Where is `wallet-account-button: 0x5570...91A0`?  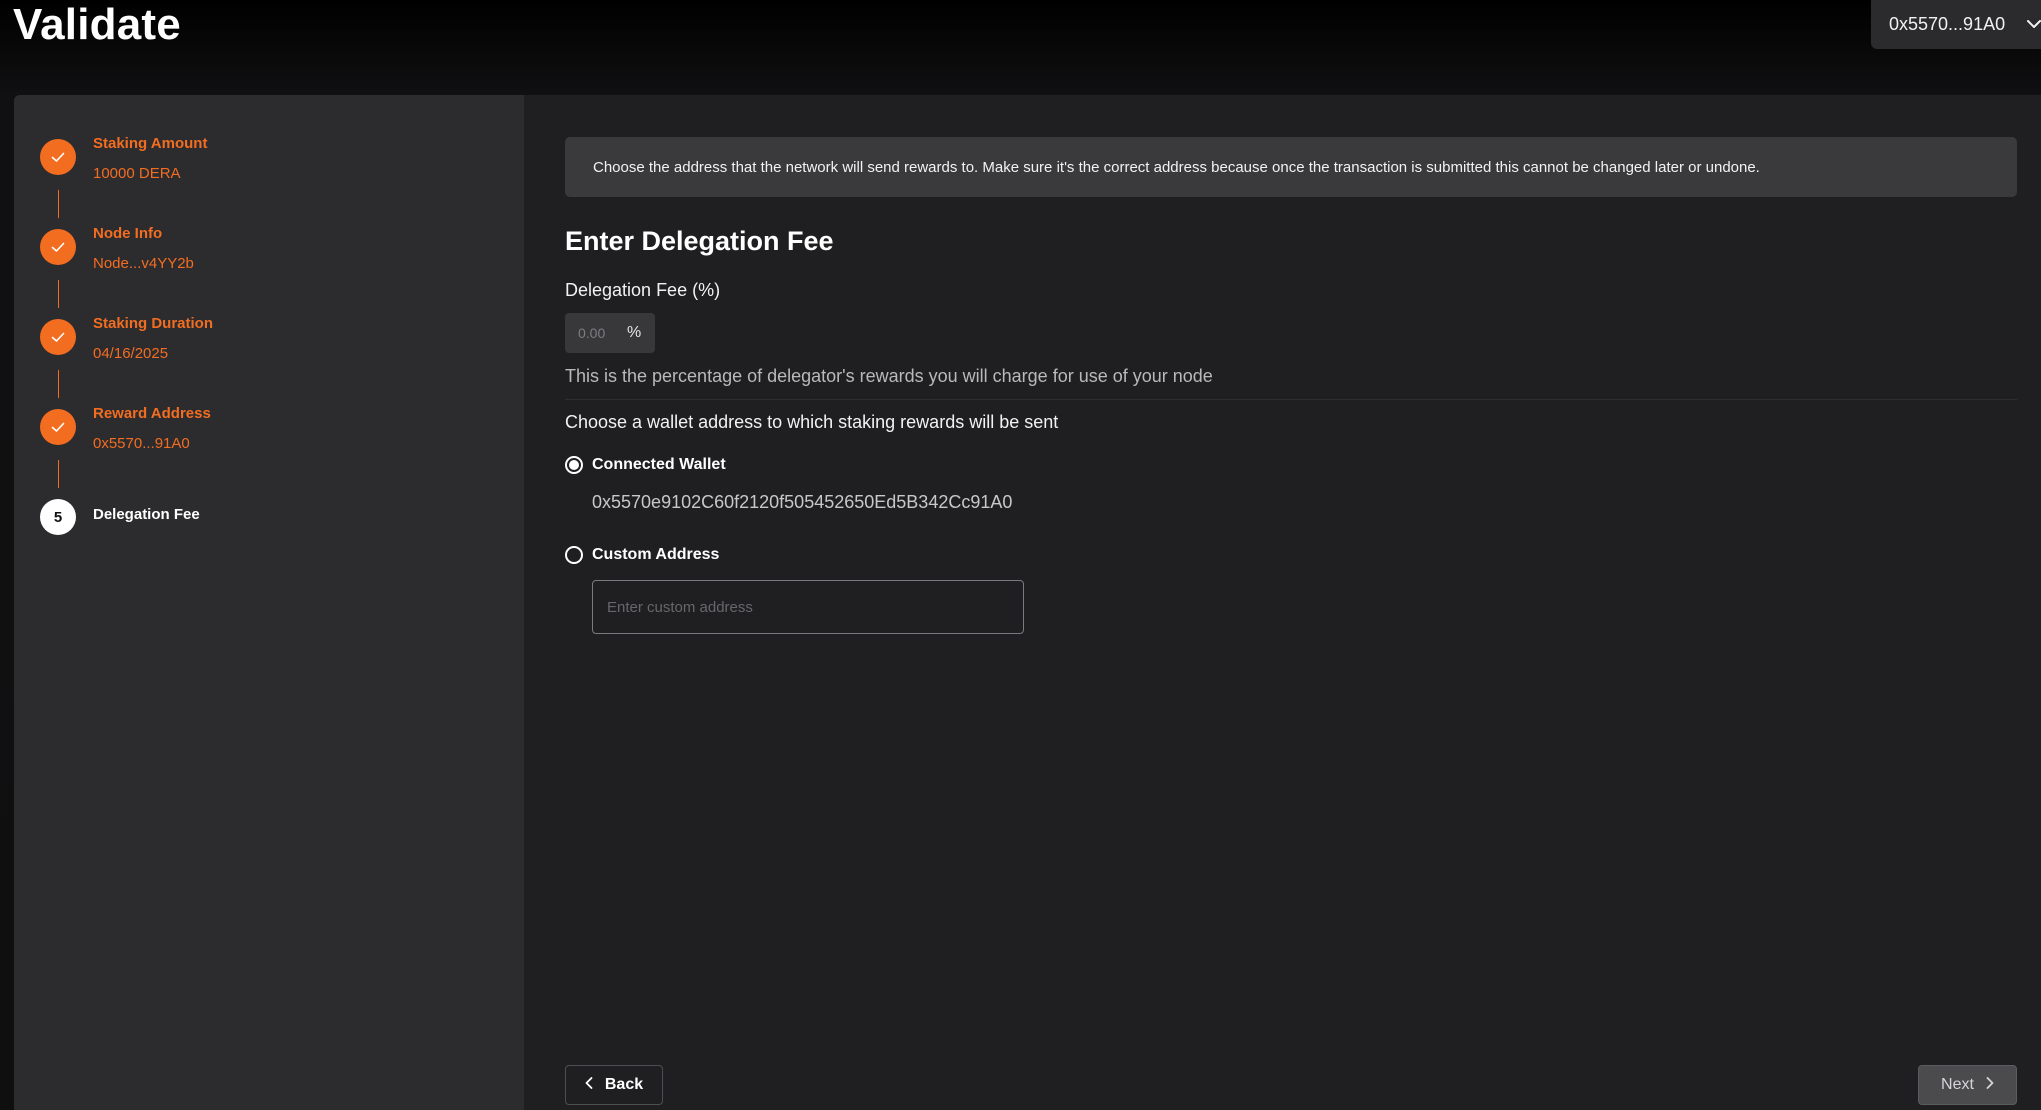 wallet-account-button: 0x5570...91A0 is located at coordinates (1956, 24).